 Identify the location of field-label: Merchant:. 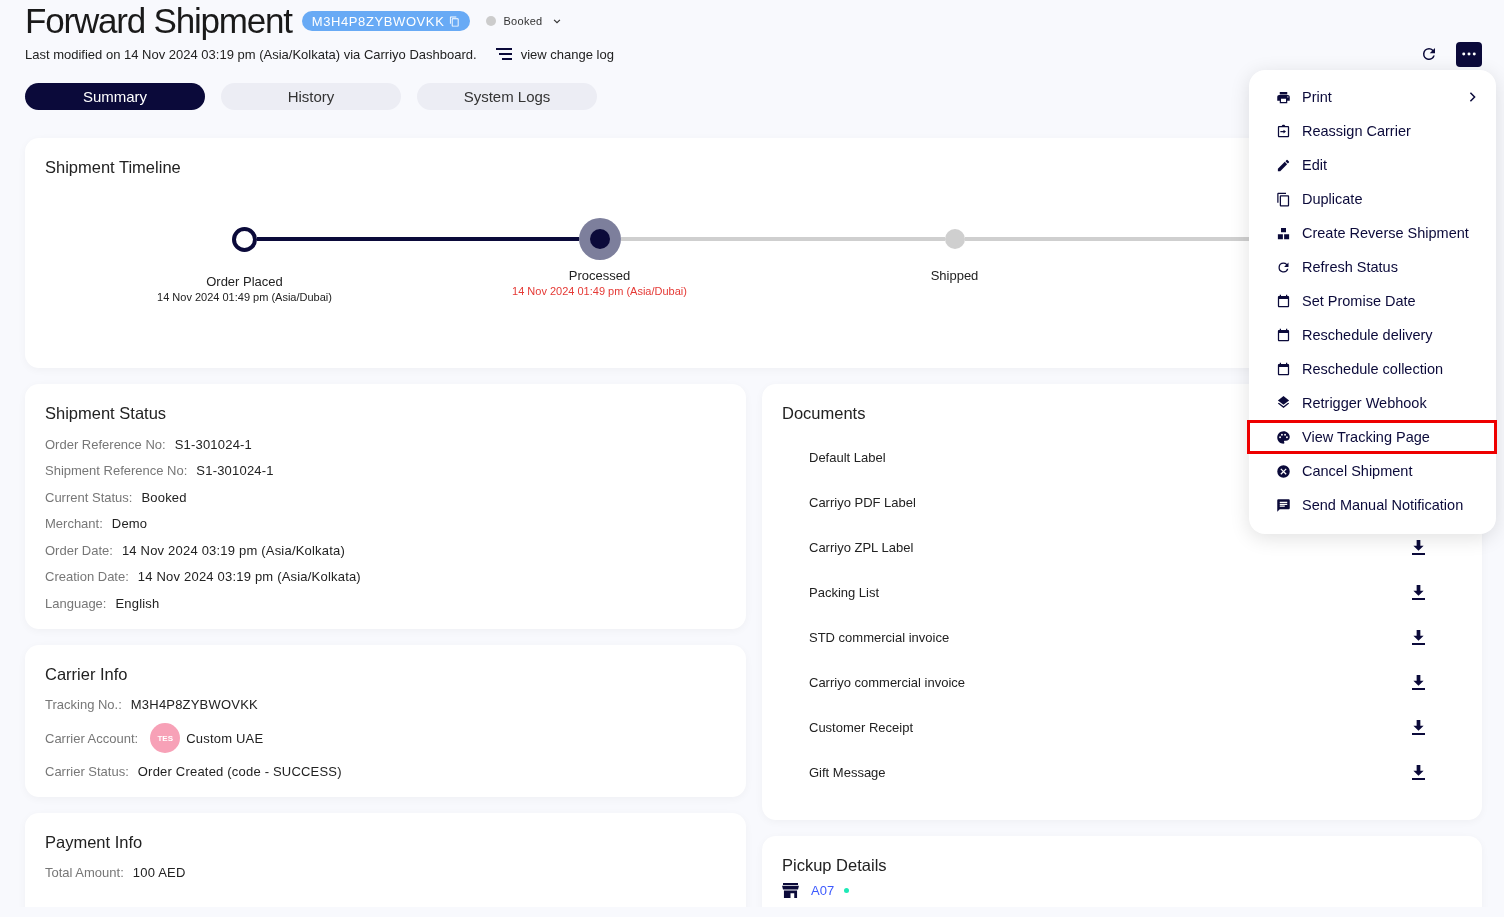
(74, 524).